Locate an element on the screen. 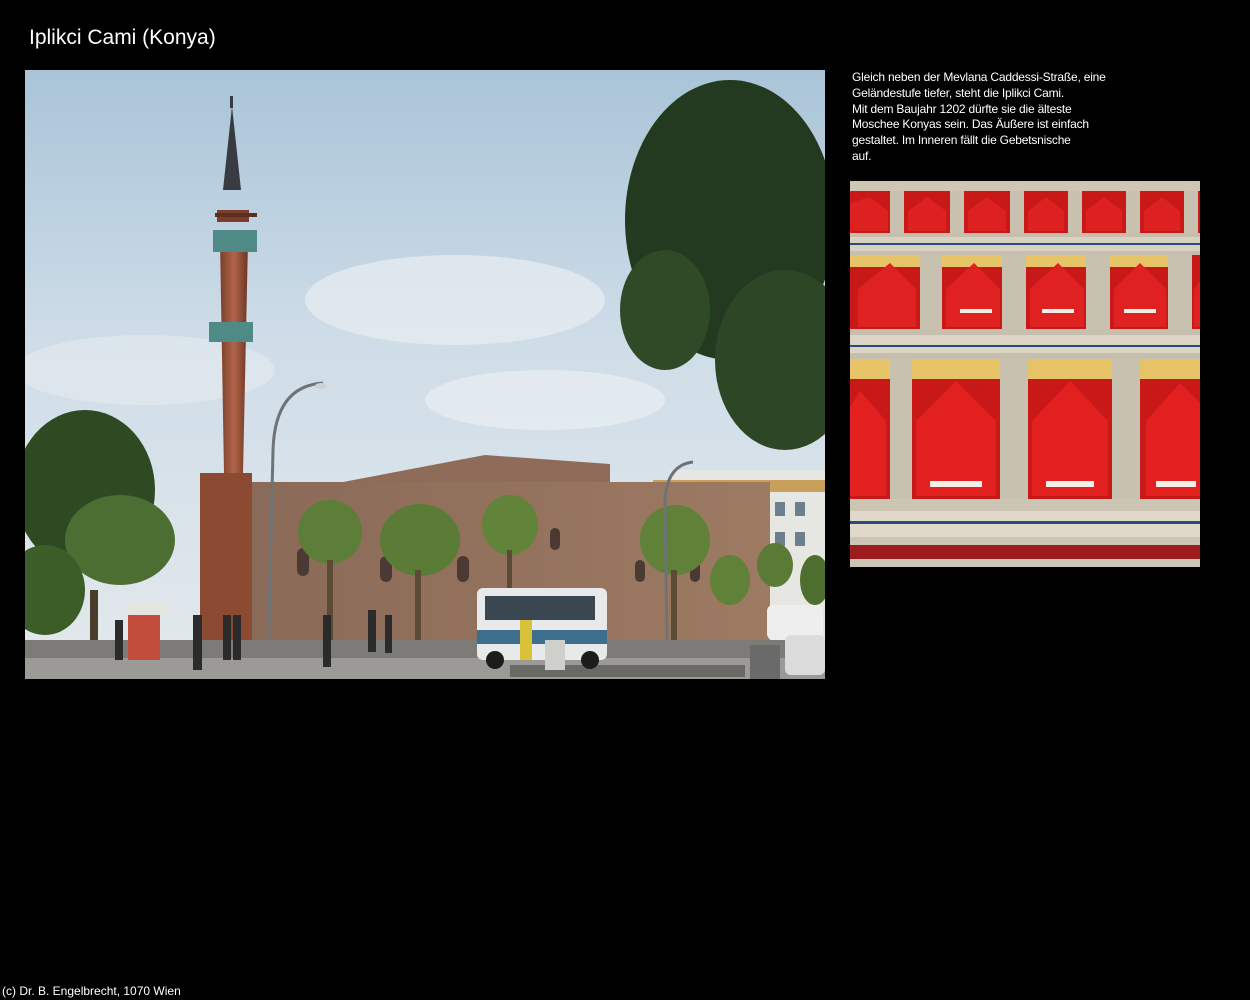  page-title: Iplikci Cami (Konya) is located at coordinates (122, 37).